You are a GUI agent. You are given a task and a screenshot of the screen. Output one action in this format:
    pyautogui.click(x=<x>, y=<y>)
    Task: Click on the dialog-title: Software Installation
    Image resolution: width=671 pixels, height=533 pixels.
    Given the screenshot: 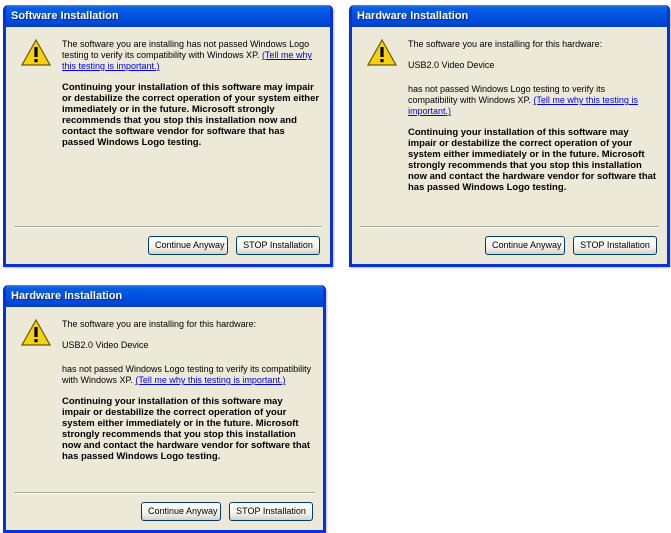 What is the action you would take?
    pyautogui.click(x=168, y=16)
    